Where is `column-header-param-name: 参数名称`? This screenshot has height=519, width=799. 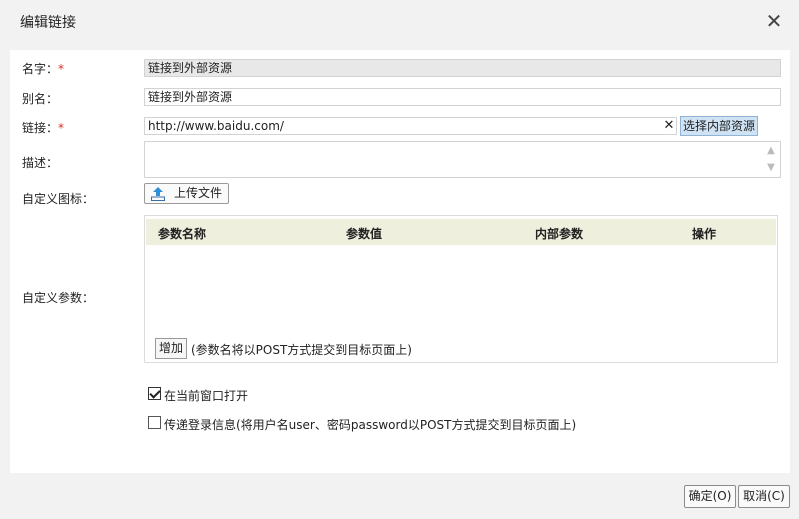
column-header-param-name: 参数名称 is located at coordinates (182, 234).